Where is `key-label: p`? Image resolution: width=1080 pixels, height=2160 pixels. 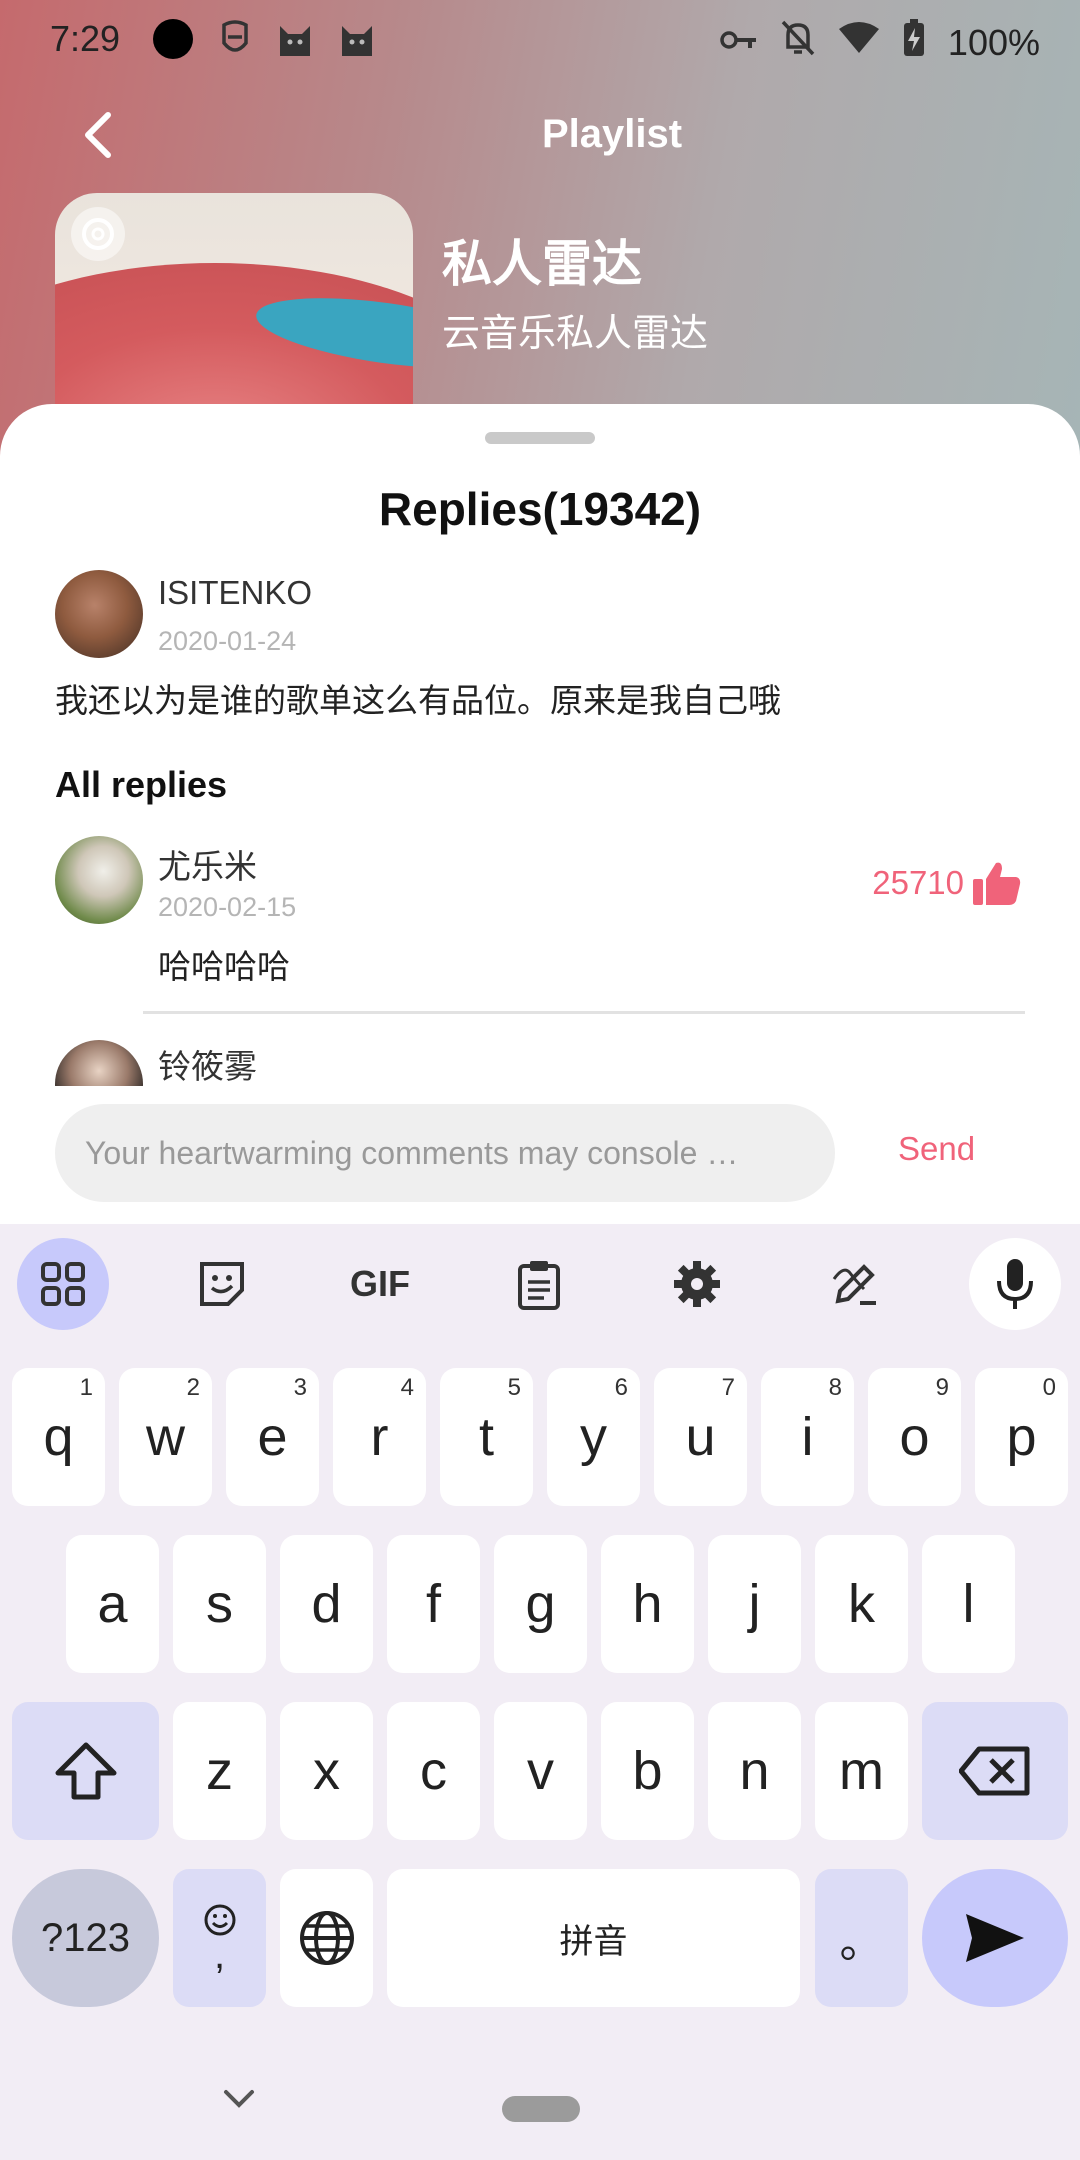 key-label: p is located at coordinates (1021, 1437).